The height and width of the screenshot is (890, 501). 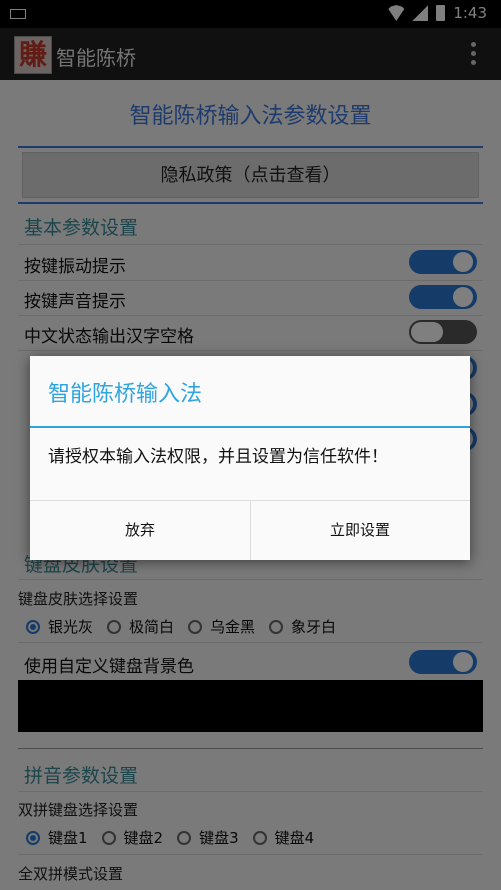 What do you see at coordinates (250, 427) in the screenshot?
I see `dialog-title-divider` at bounding box center [250, 427].